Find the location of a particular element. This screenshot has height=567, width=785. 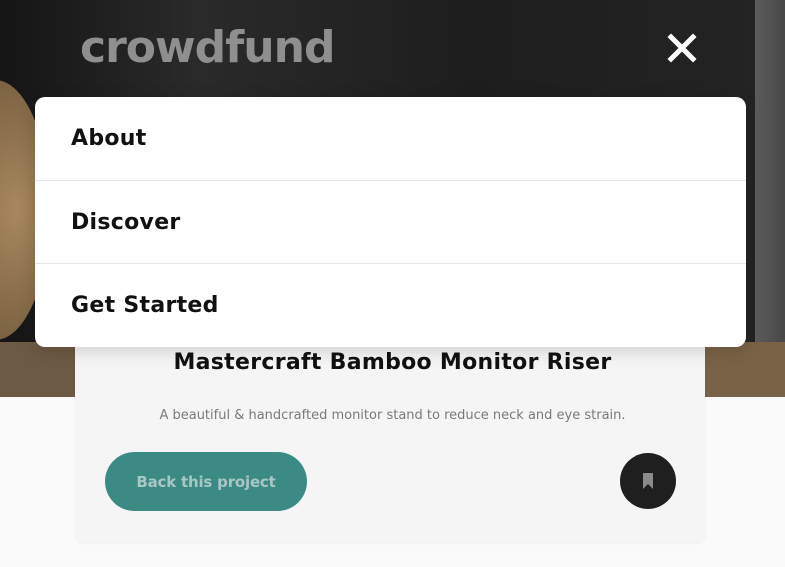

menu-item-discover: Discover is located at coordinates (390, 221).